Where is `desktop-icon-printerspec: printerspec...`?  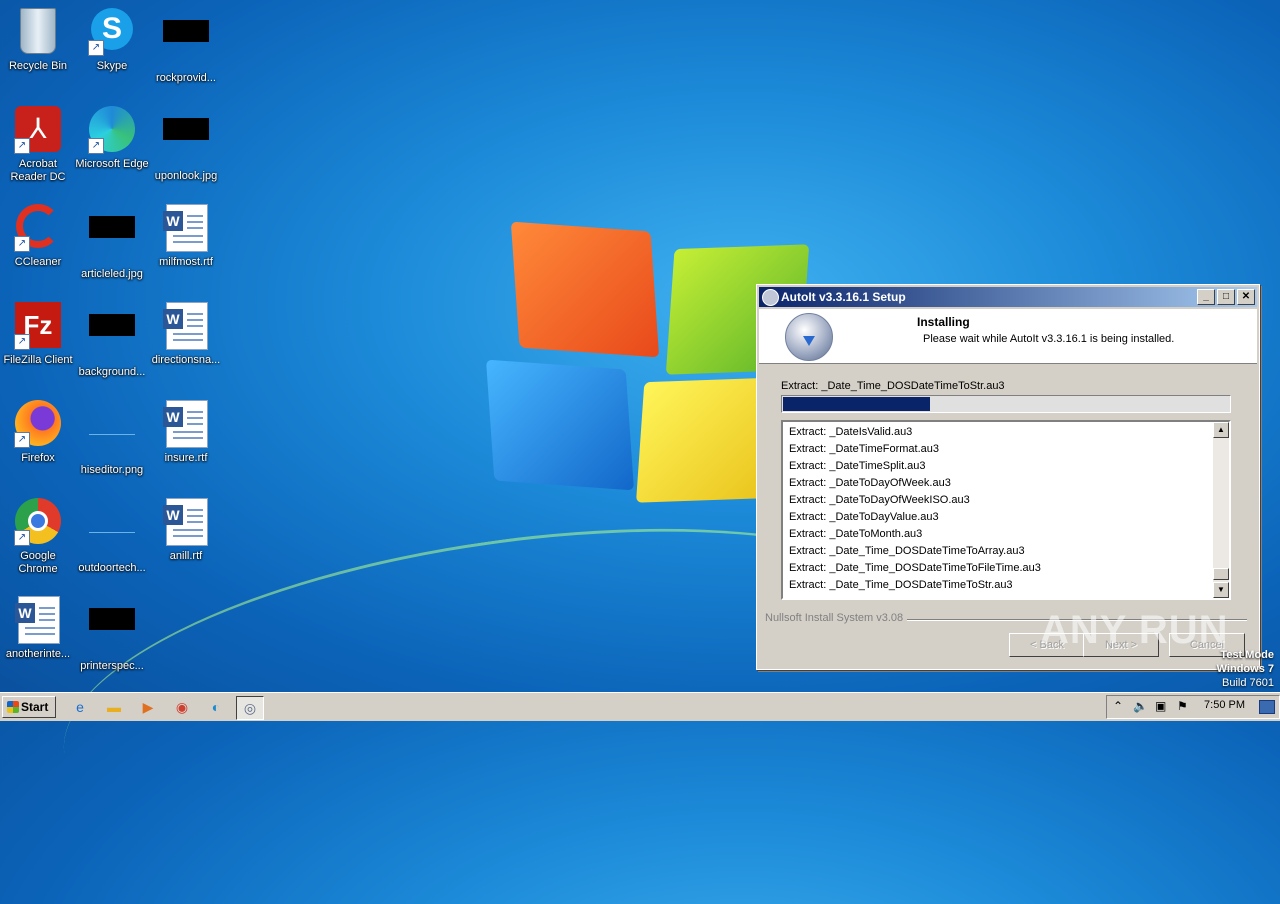 desktop-icon-printerspec: printerspec... is located at coordinates (112, 631).